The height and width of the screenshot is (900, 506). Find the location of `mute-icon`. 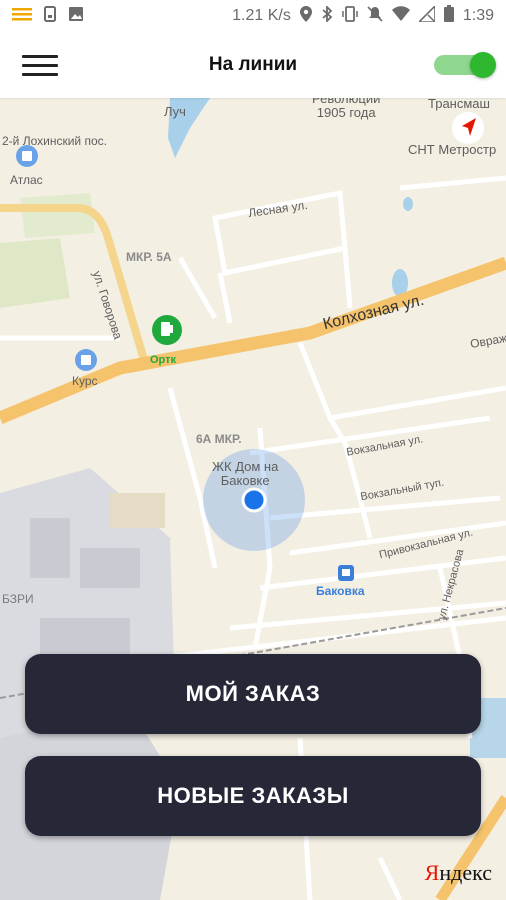

mute-icon is located at coordinates (375, 16).